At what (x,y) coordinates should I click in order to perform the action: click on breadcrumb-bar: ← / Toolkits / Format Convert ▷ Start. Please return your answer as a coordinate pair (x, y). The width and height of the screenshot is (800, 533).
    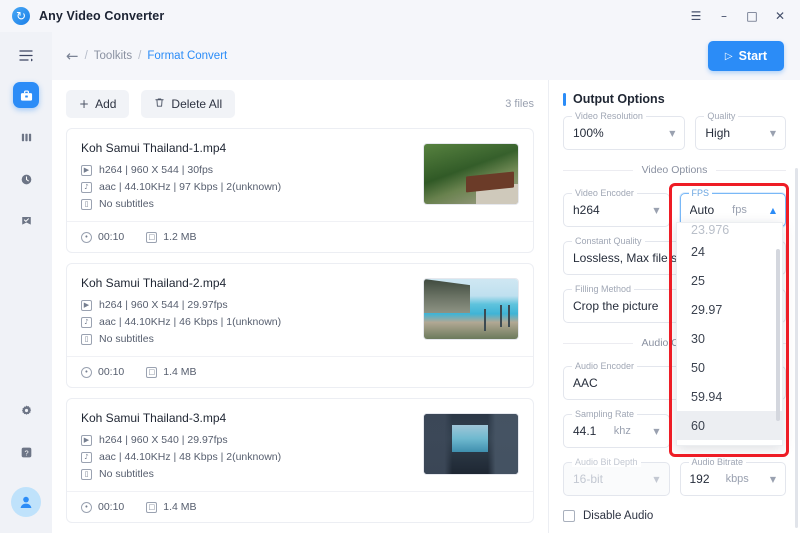
    Looking at the image, I should click on (426, 56).